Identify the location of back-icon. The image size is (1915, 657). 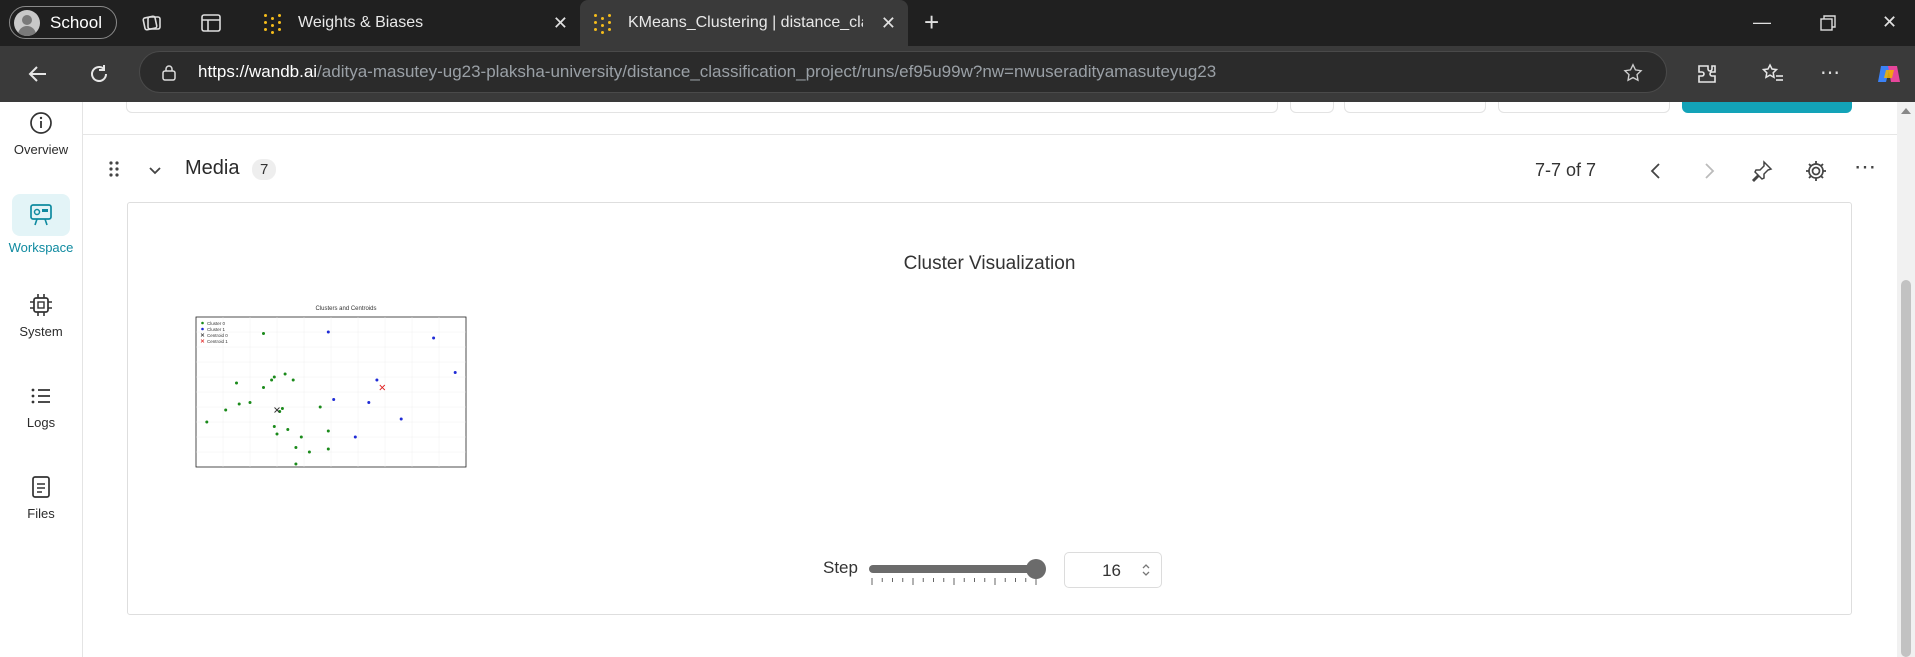
(38, 74).